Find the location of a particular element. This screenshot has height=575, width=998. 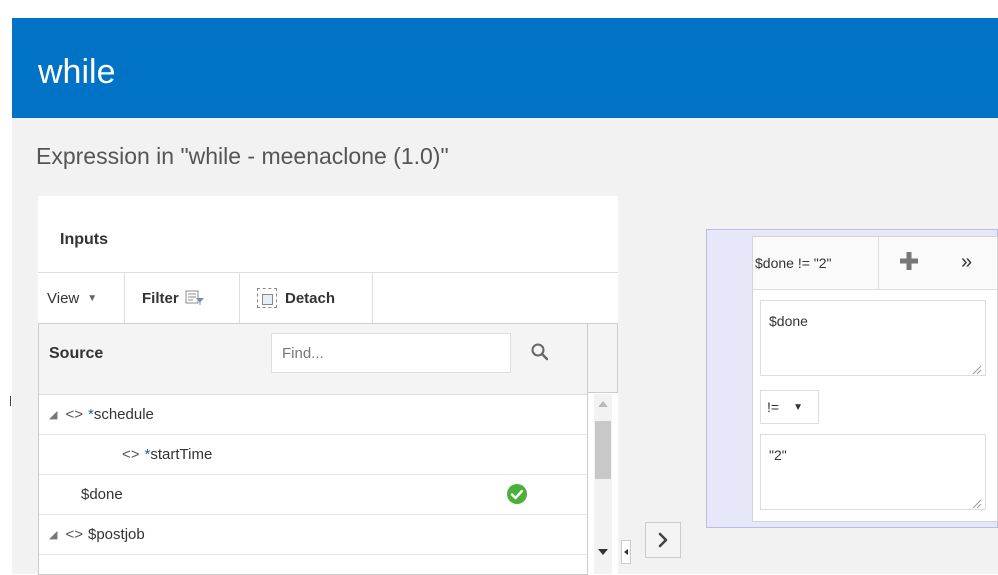

tree-row-label: $postjob is located at coordinates (116, 534).